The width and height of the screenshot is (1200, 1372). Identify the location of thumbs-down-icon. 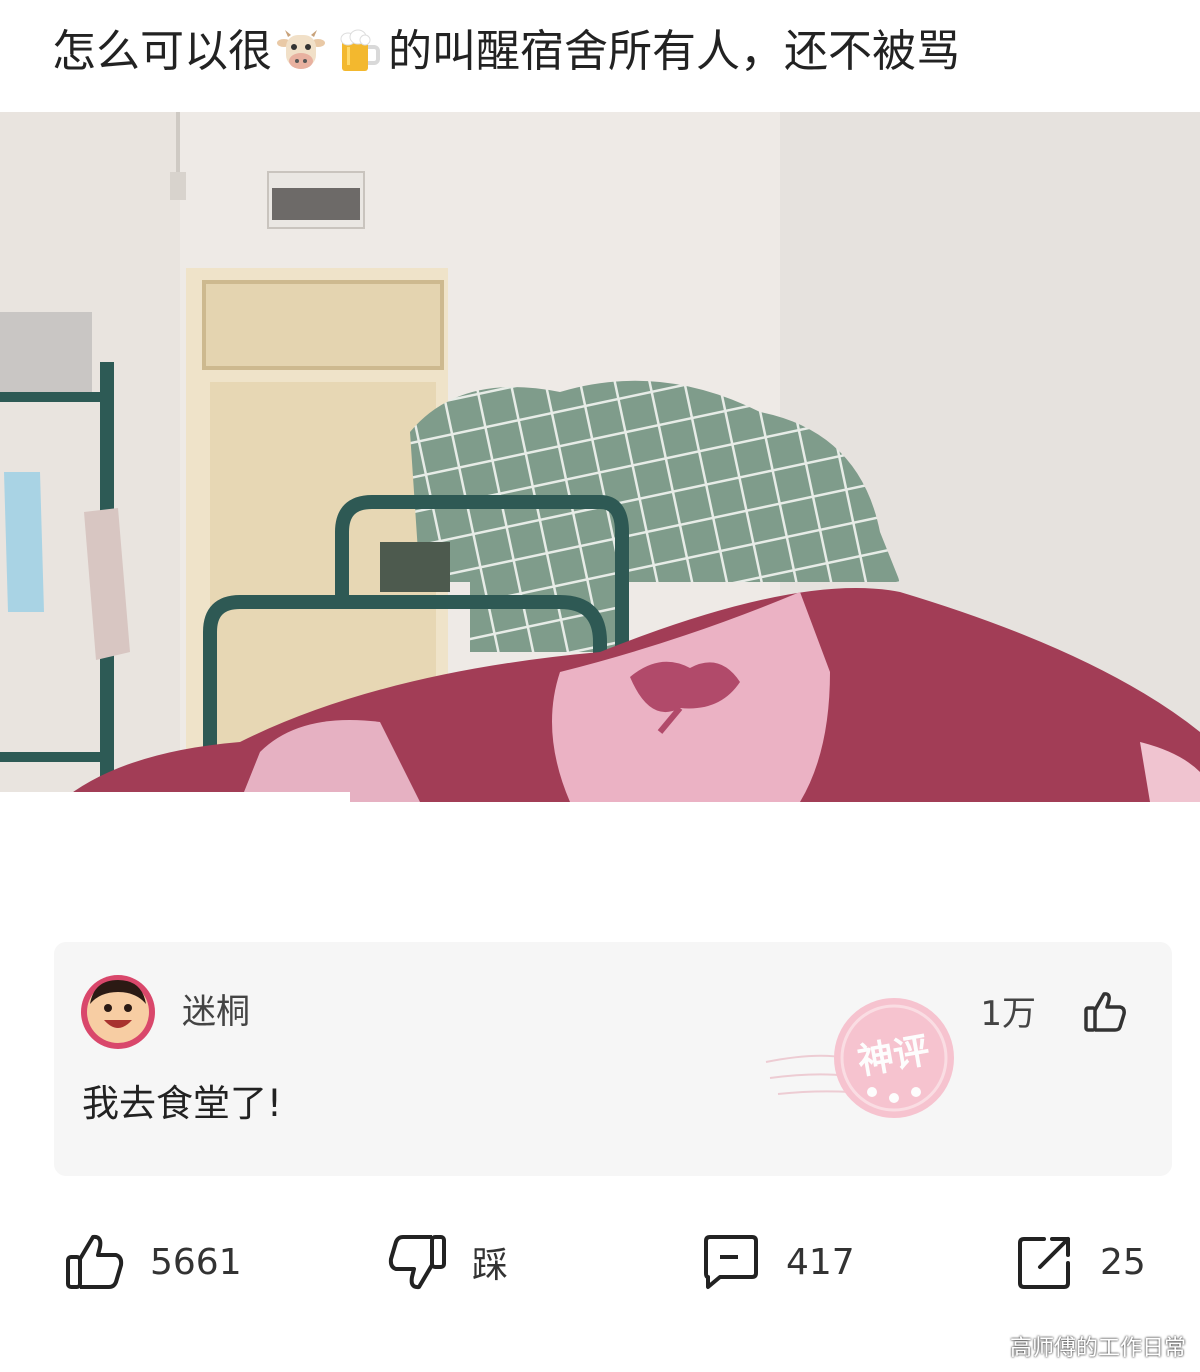
(417, 1262).